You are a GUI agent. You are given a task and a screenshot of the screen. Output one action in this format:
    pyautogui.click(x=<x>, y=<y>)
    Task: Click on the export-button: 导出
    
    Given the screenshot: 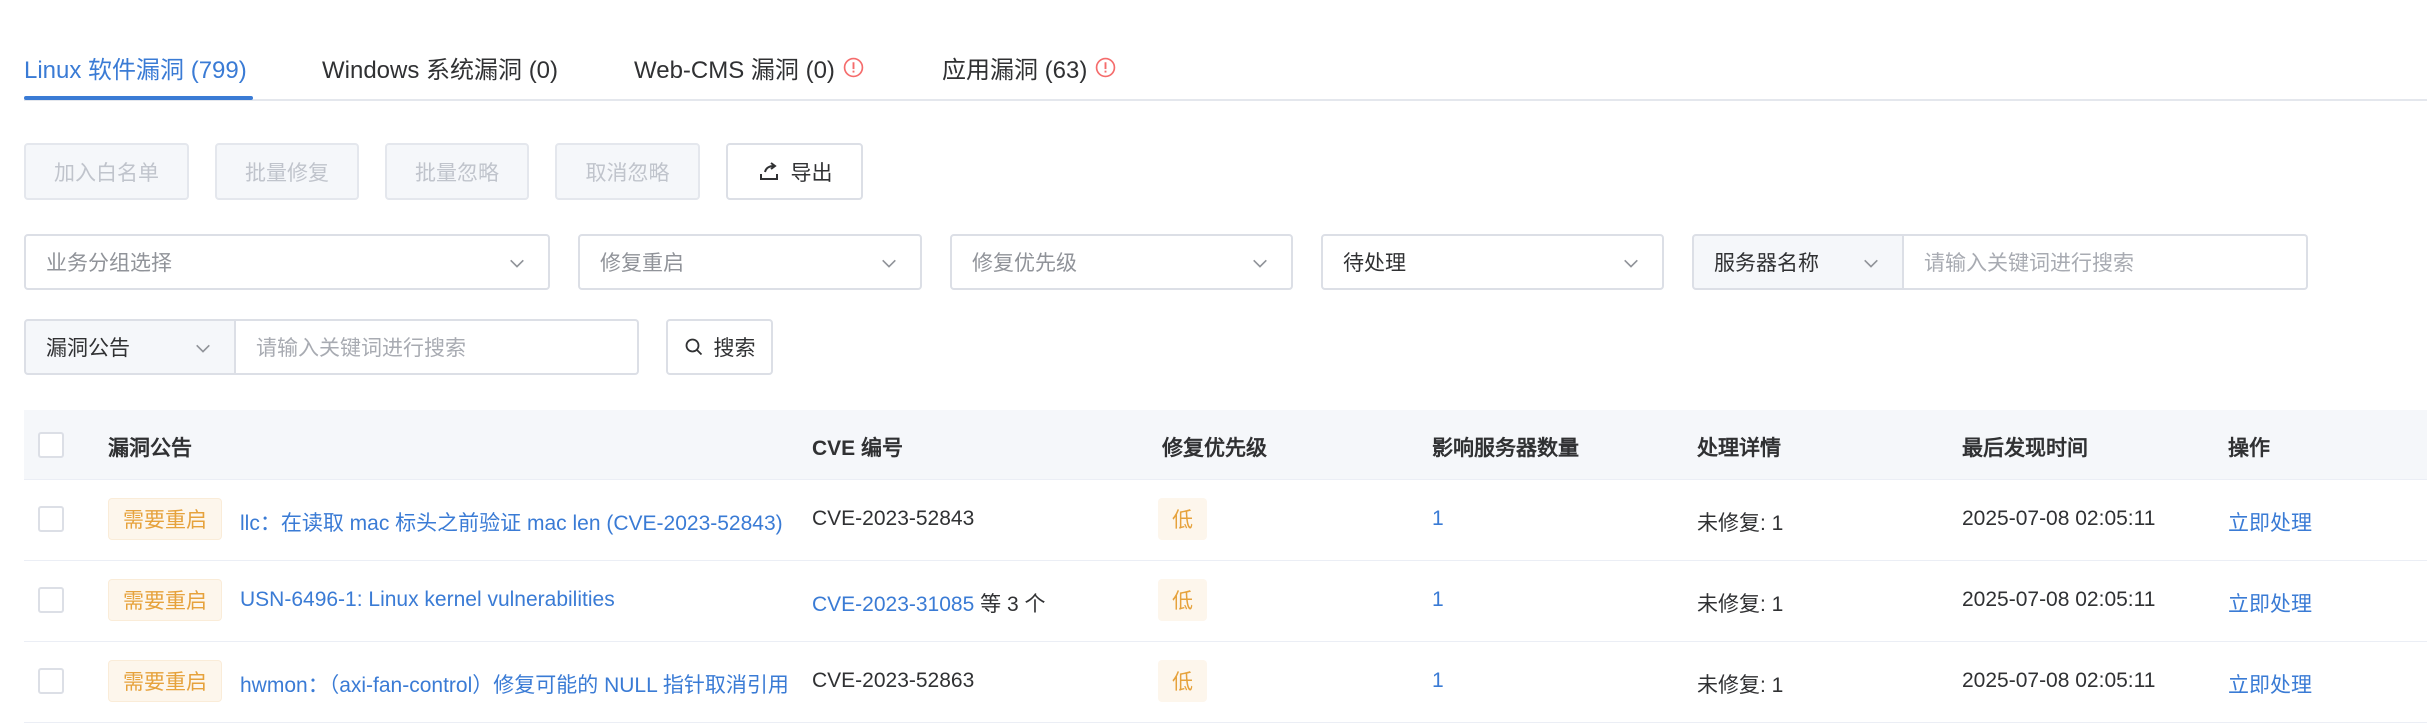 What is the action you would take?
    pyautogui.click(x=794, y=171)
    